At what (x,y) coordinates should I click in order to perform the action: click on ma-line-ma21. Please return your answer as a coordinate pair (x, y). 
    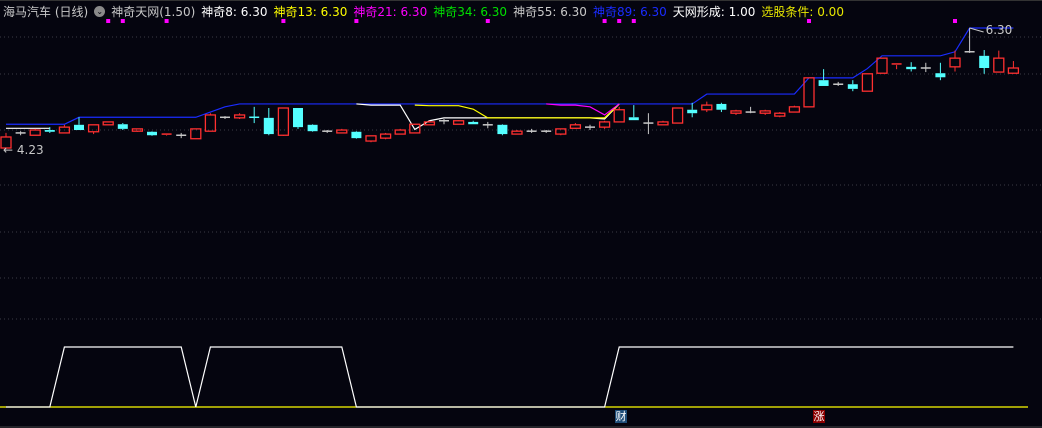
    Looking at the image, I should click on (583, 109).